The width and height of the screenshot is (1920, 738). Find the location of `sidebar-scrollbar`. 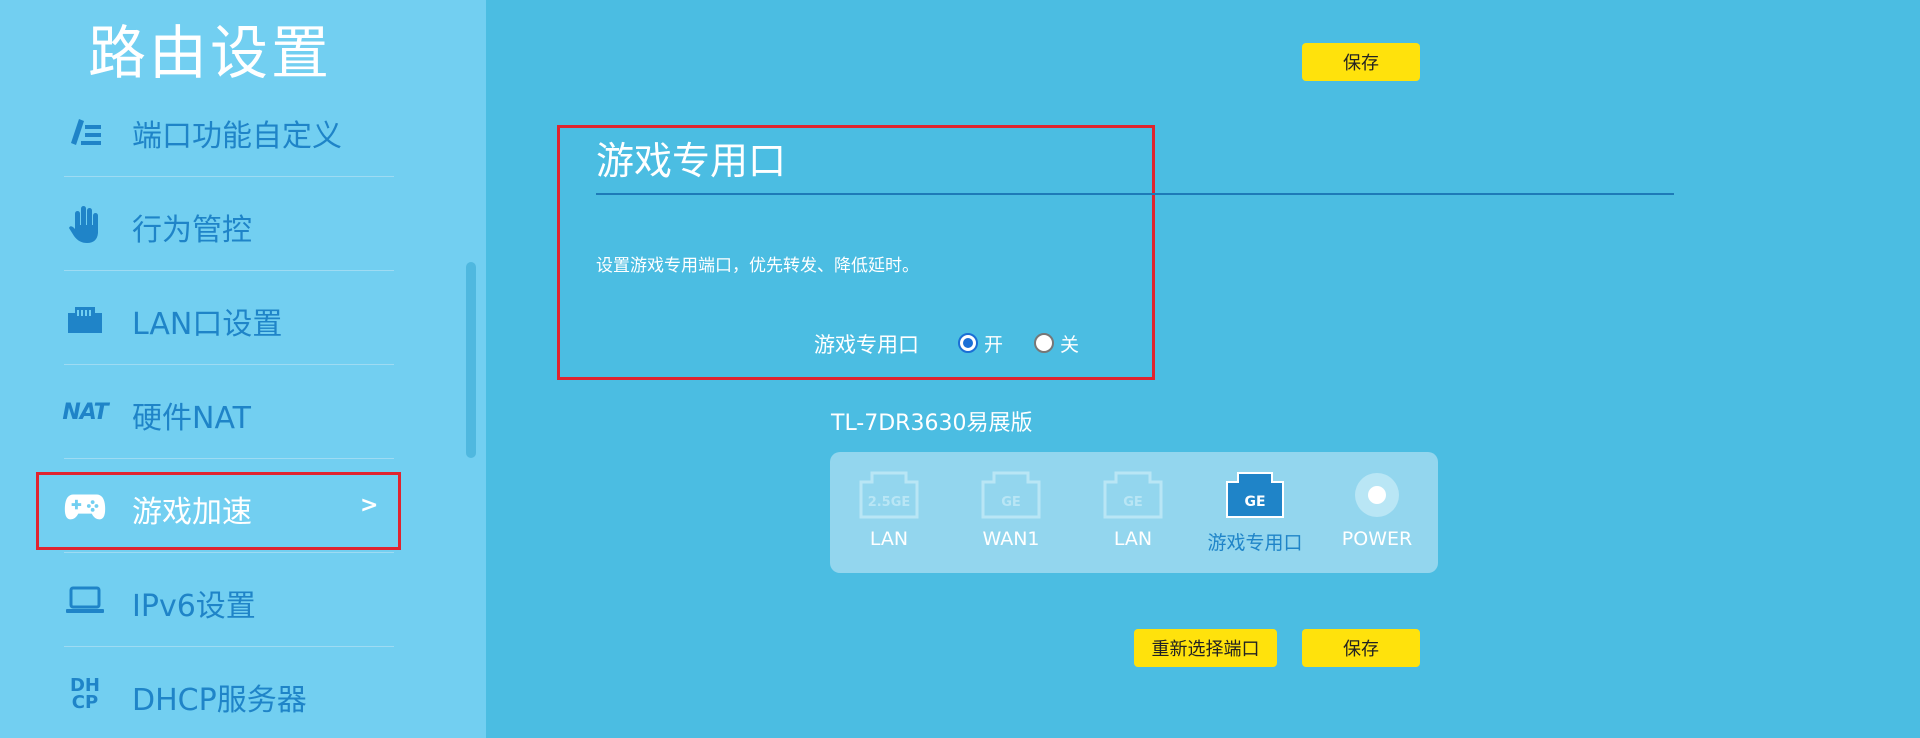

sidebar-scrollbar is located at coordinates (471, 360).